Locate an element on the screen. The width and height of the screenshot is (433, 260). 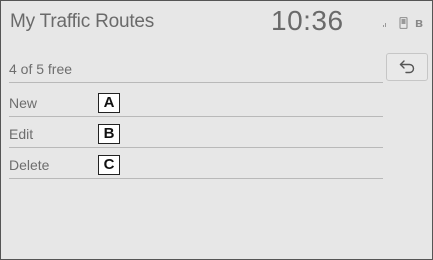
status-icons: ʙ is located at coordinates (403, 23).